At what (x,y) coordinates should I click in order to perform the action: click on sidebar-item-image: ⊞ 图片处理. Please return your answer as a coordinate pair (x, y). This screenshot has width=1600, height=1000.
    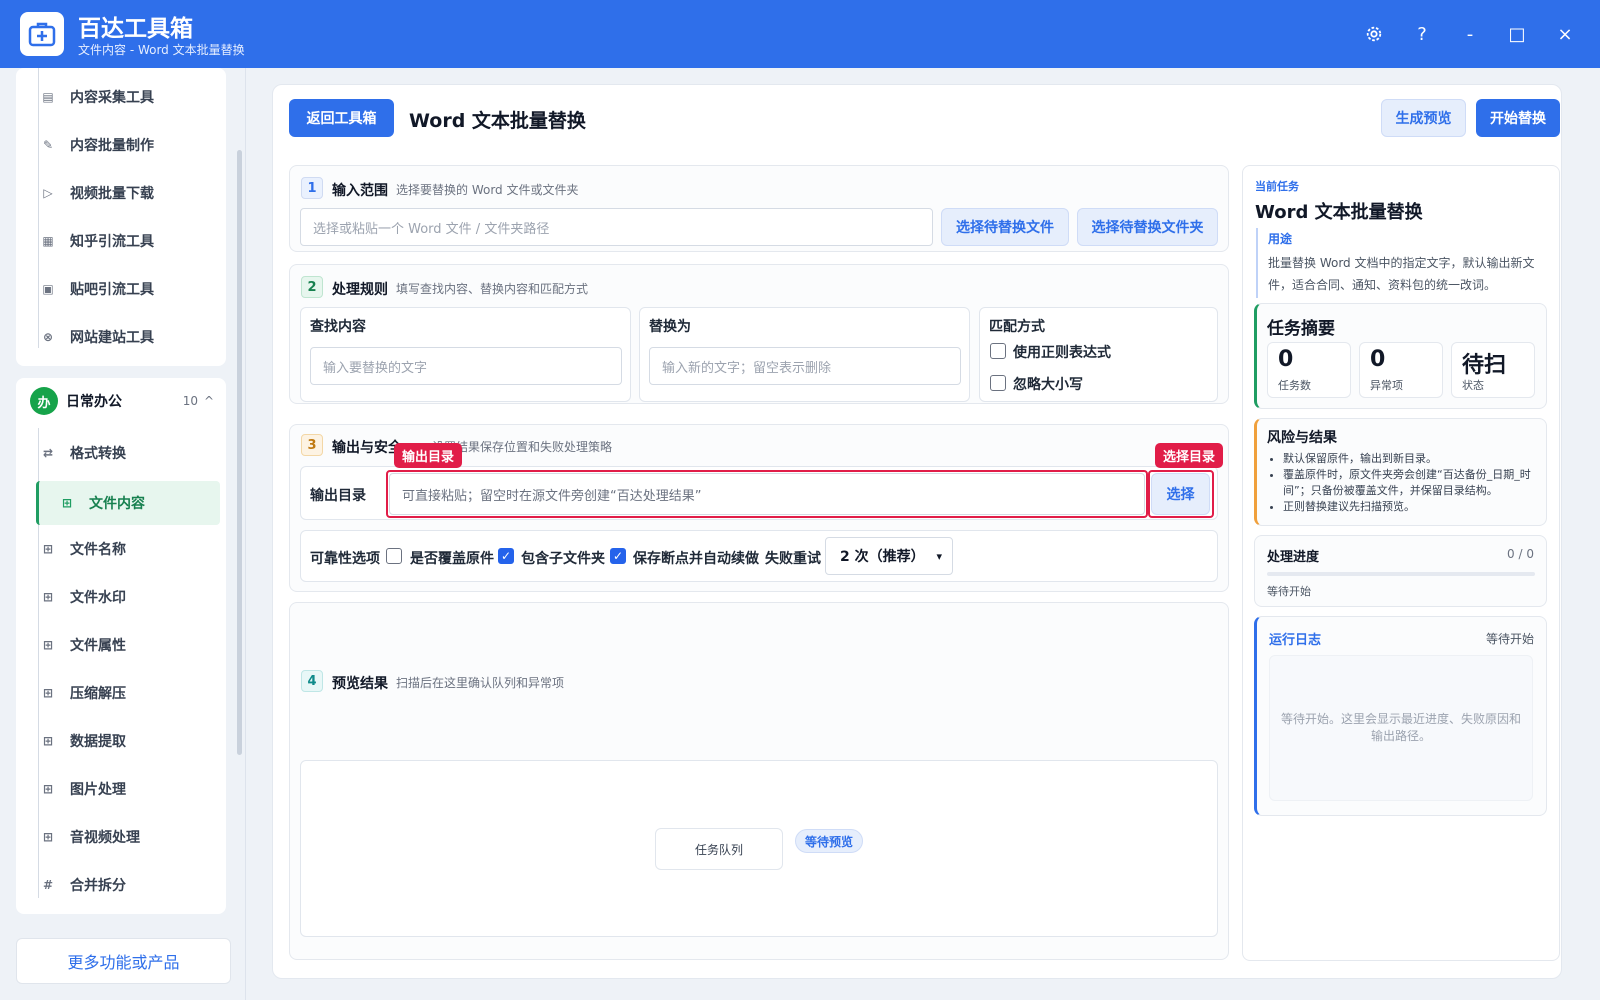
    Looking at the image, I should click on (111, 789).